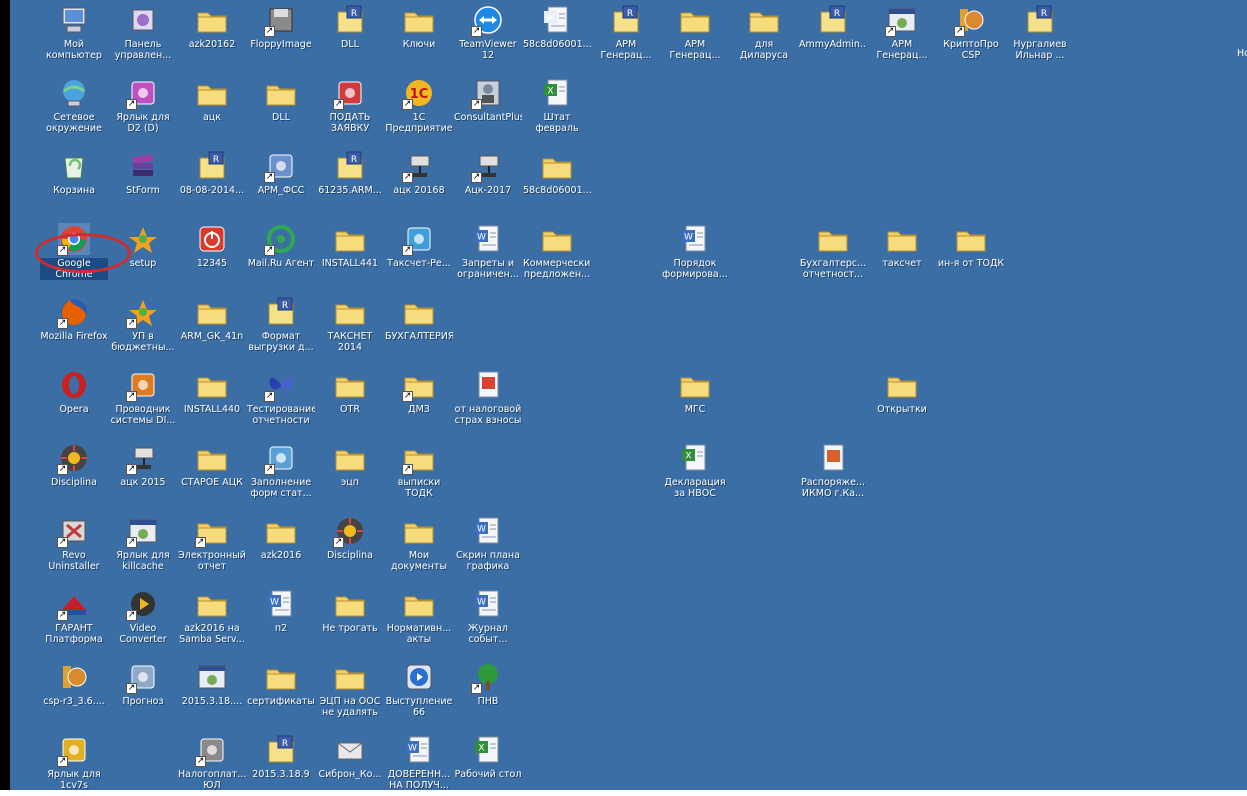  Describe the element at coordinates (281, 620) in the screenshot. I see `desktop-icon: W п2` at that location.